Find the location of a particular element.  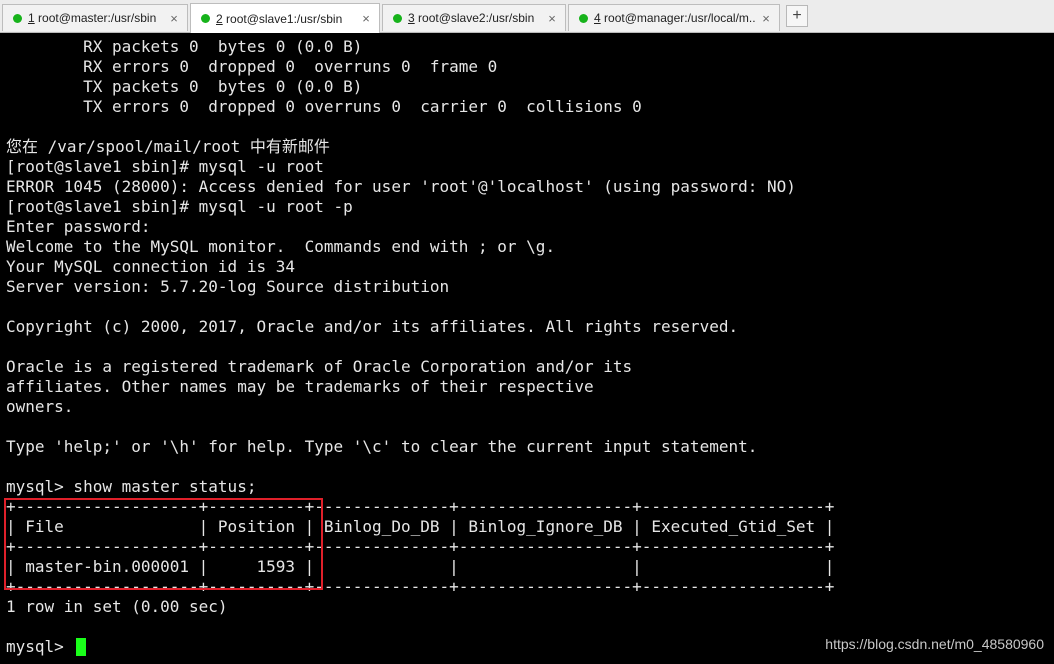

terminal-line: RX packets 0 bytes 0 (0.0 B) is located at coordinates (184, 46).